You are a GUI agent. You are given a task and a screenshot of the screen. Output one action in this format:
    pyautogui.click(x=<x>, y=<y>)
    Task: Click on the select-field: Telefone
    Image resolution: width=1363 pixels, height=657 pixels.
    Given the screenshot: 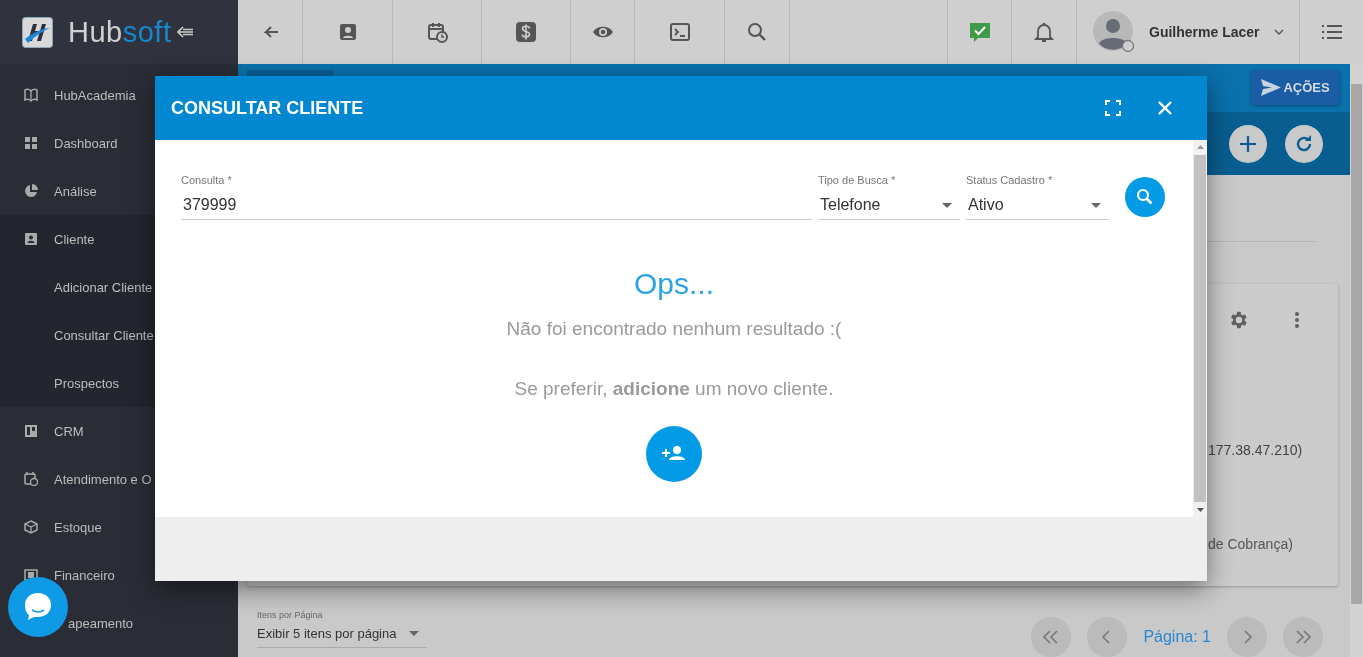 What is the action you would take?
    pyautogui.click(x=889, y=206)
    